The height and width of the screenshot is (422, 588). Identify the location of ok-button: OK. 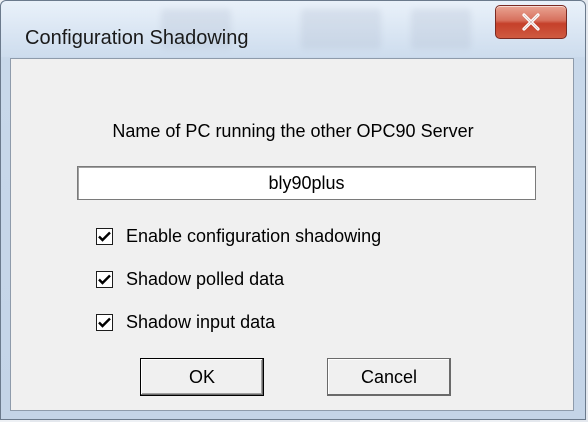
(202, 377).